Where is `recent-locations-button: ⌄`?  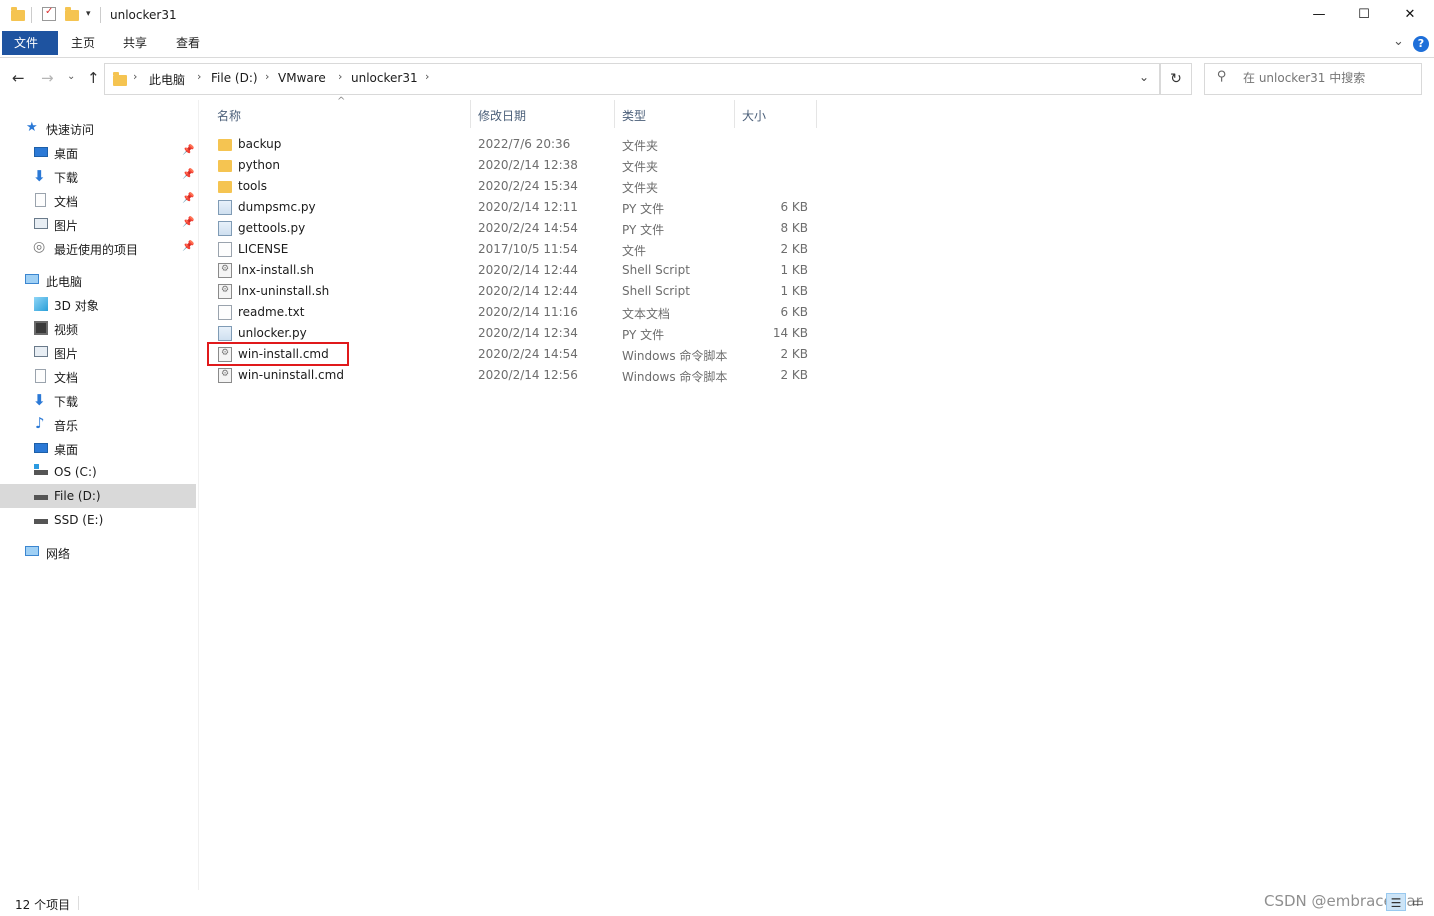
recent-locations-button: ⌄ is located at coordinates (71, 76).